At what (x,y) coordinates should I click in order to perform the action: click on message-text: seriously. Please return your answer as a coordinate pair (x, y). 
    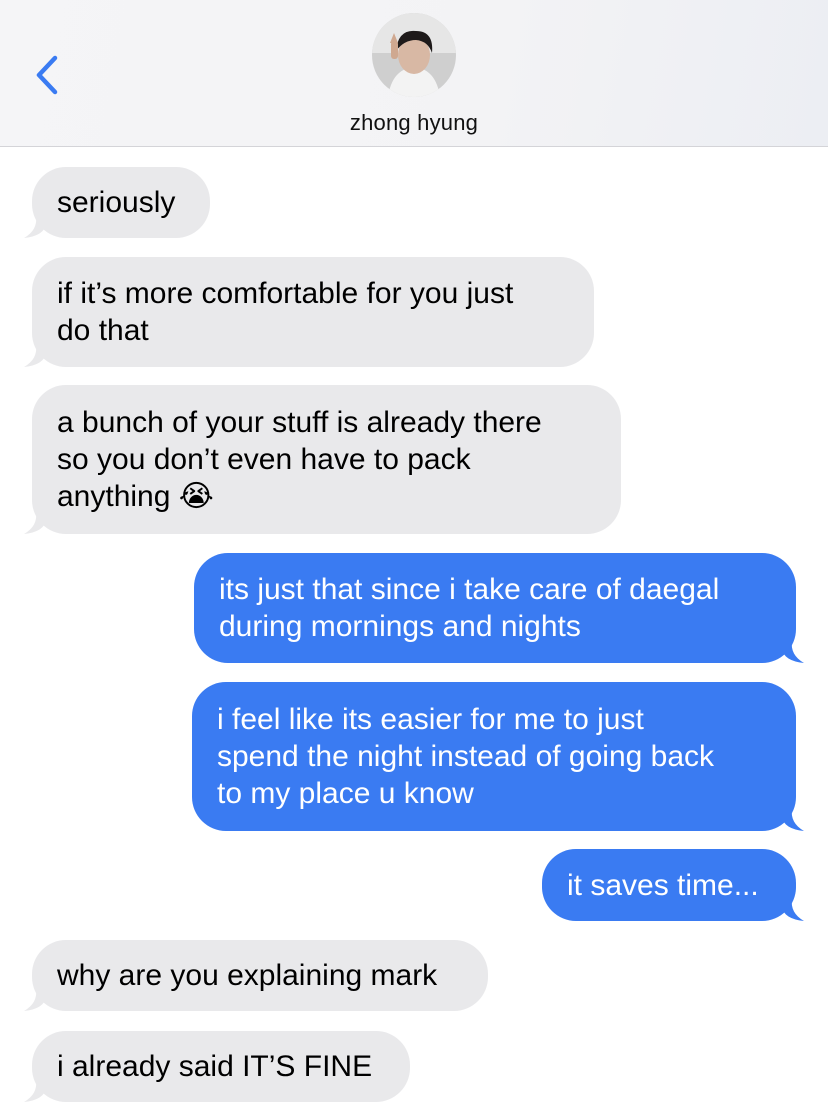
    Looking at the image, I should click on (116, 202).